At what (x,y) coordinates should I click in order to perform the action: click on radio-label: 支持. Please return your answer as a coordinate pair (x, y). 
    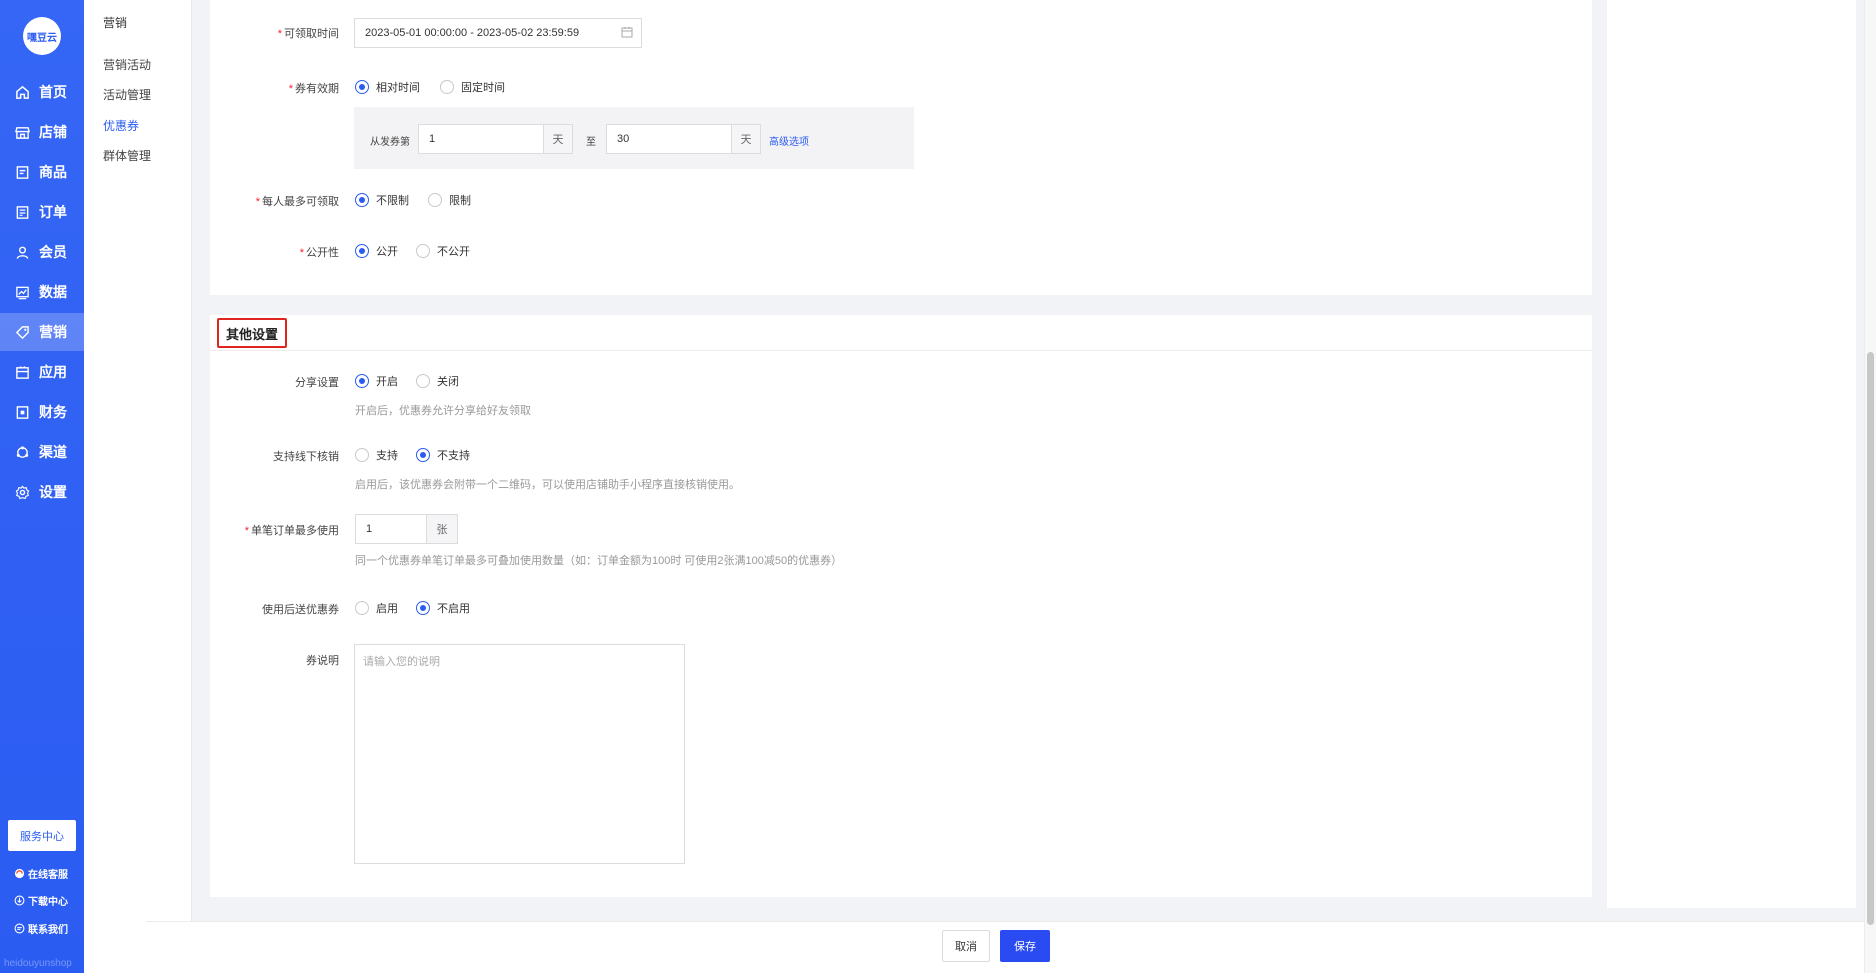
    Looking at the image, I should click on (387, 456).